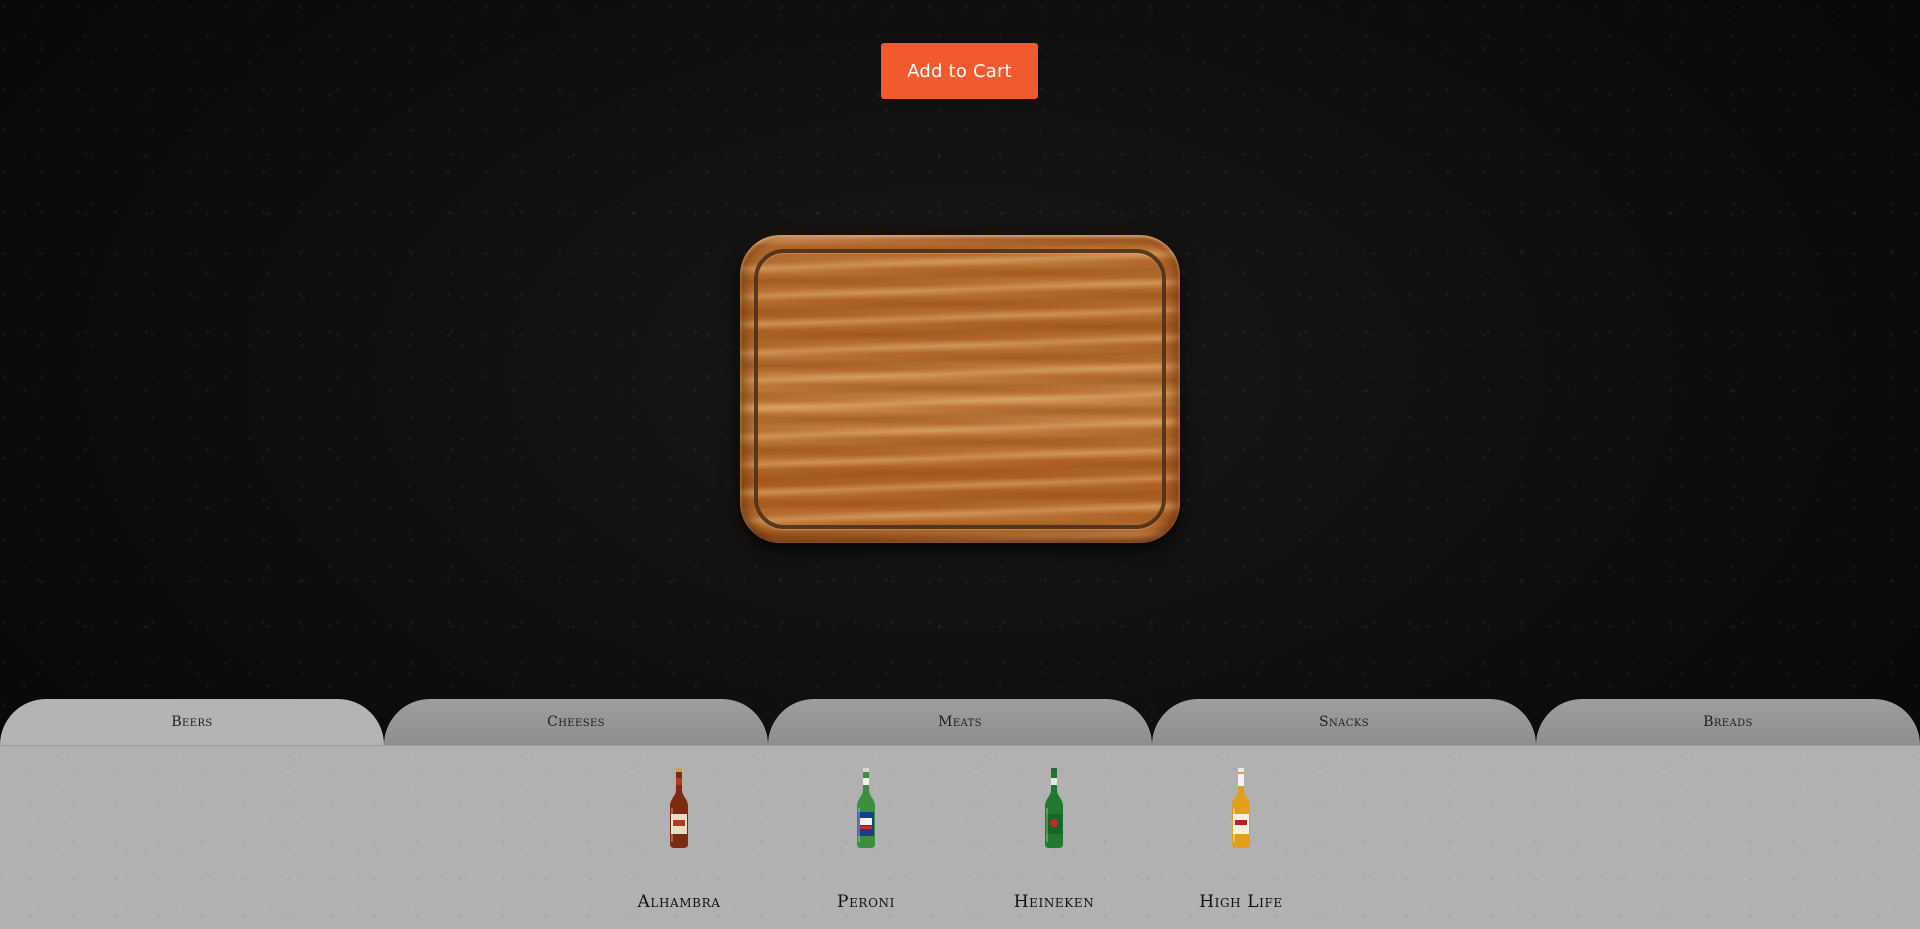 This screenshot has width=1920, height=929. I want to click on tab-meats: Meats, so click(960, 722).